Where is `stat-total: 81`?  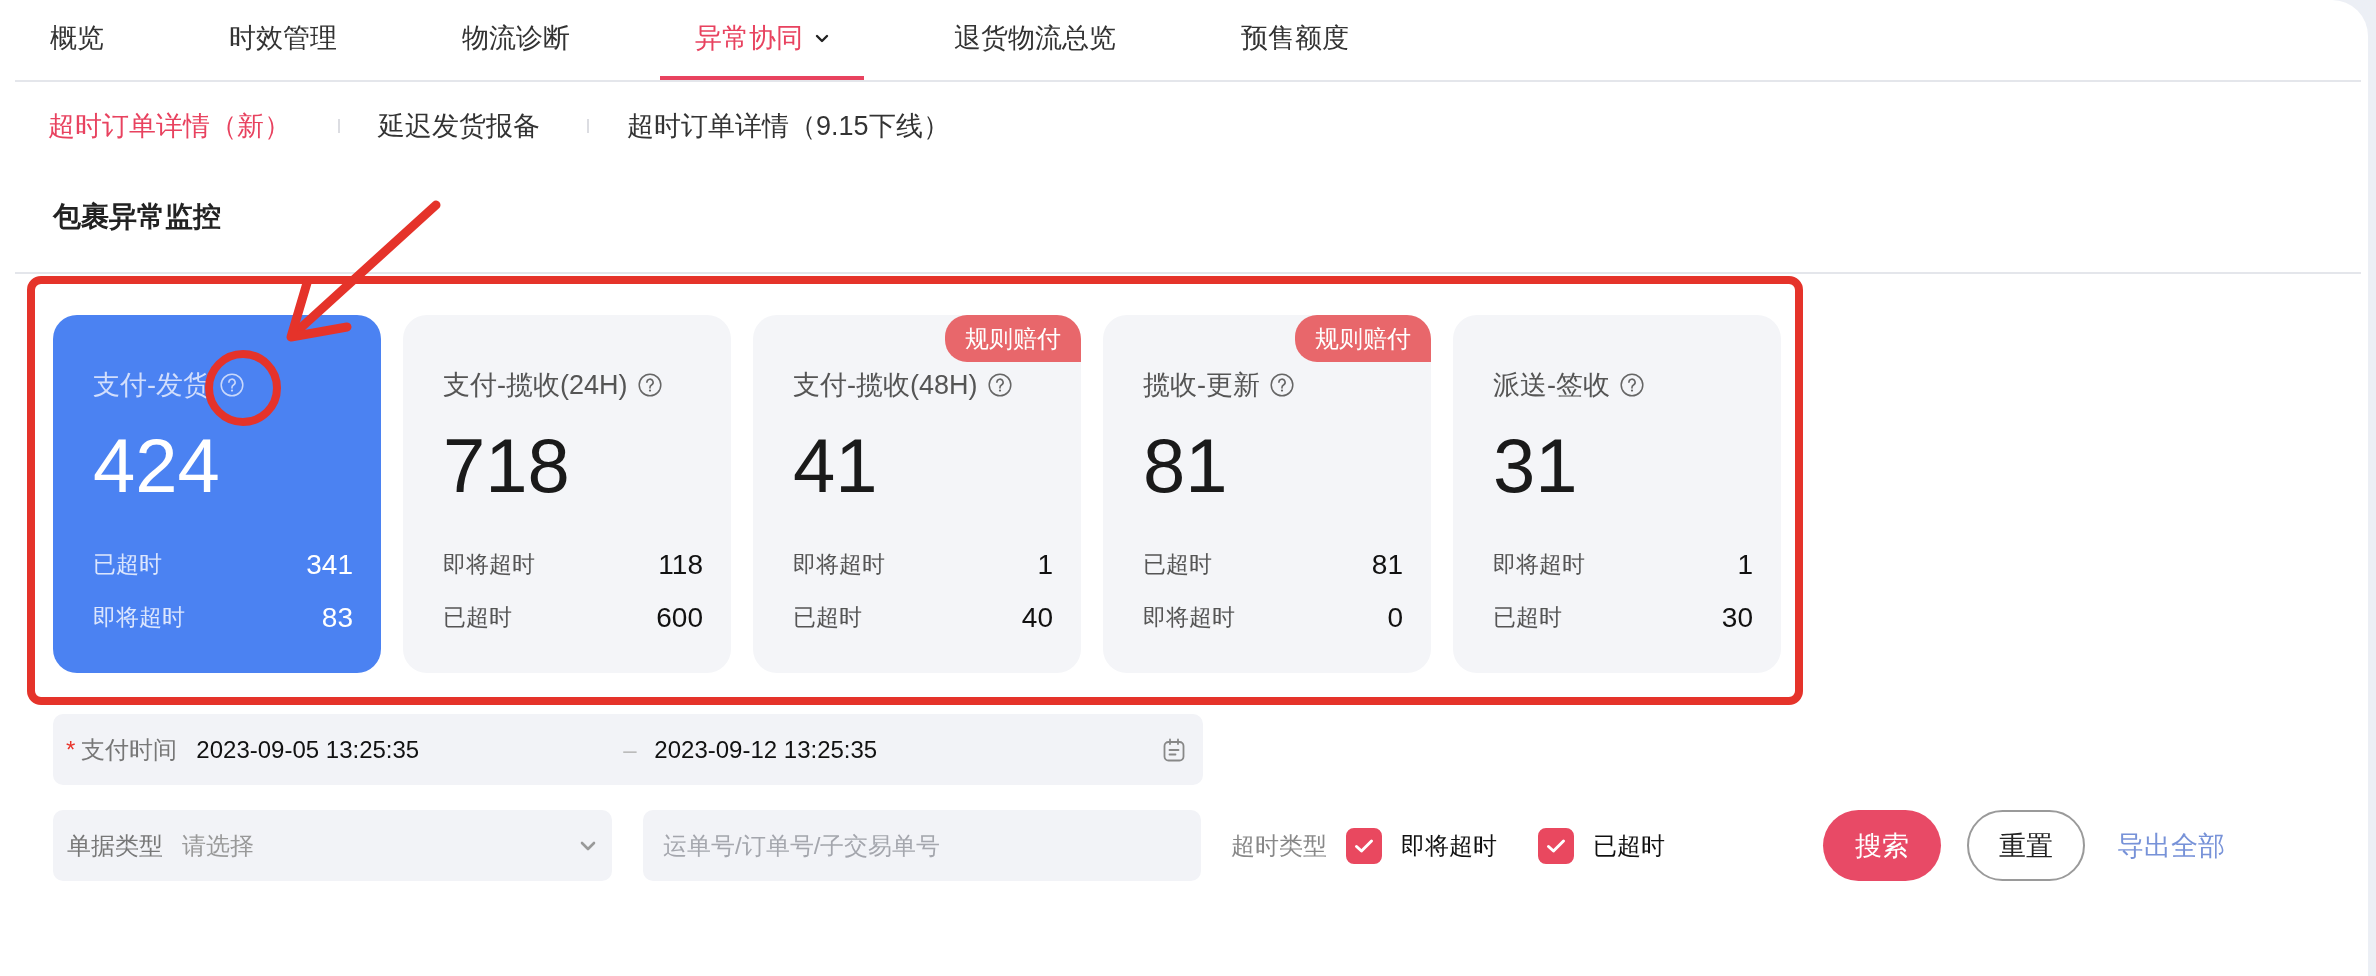 stat-total: 81 is located at coordinates (1185, 466).